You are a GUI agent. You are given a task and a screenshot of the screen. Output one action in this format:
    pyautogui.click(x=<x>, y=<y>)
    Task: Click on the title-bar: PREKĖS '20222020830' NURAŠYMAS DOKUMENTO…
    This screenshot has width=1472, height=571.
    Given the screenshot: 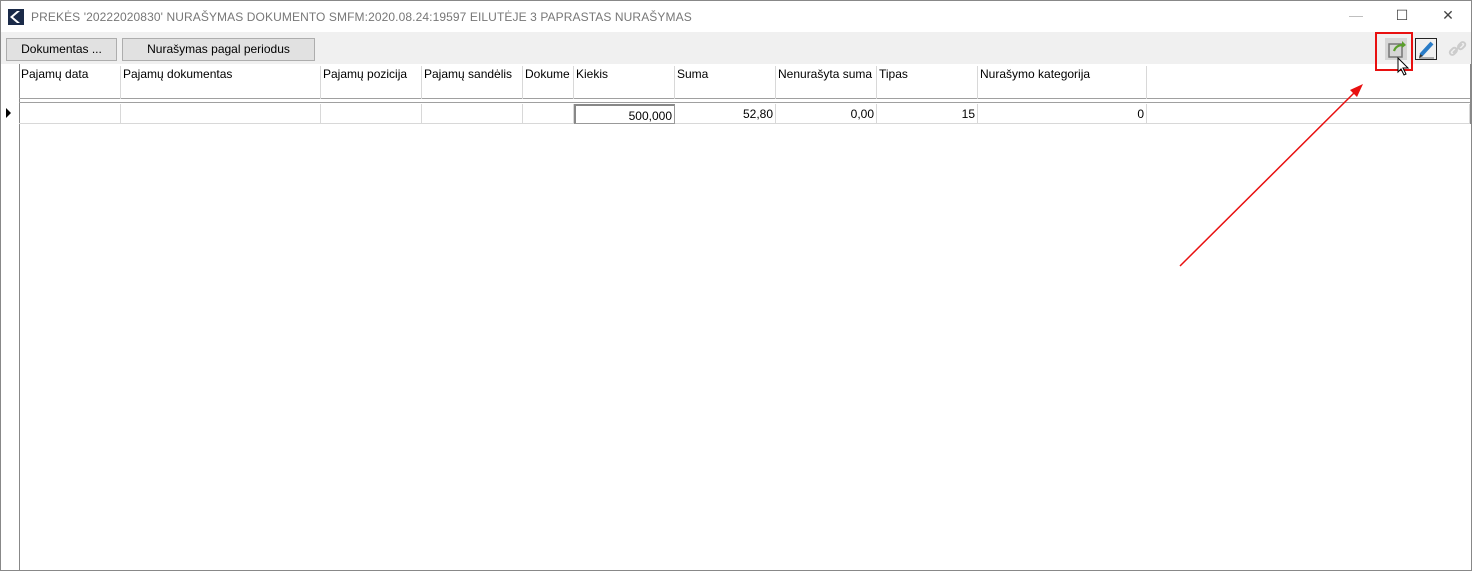 What is the action you would take?
    pyautogui.click(x=736, y=16)
    